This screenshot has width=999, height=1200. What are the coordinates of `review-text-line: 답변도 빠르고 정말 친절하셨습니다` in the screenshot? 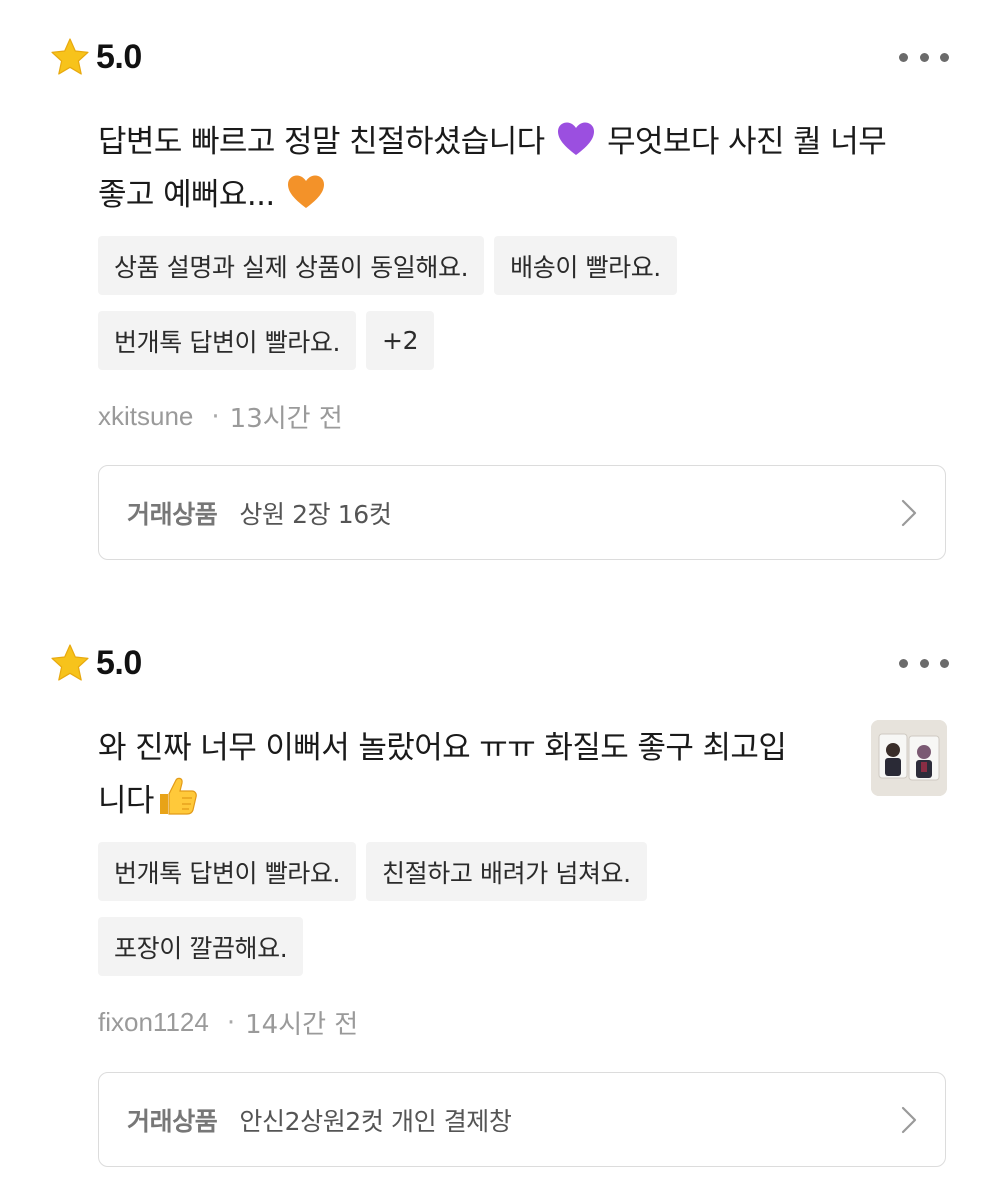 It's located at (321, 142).